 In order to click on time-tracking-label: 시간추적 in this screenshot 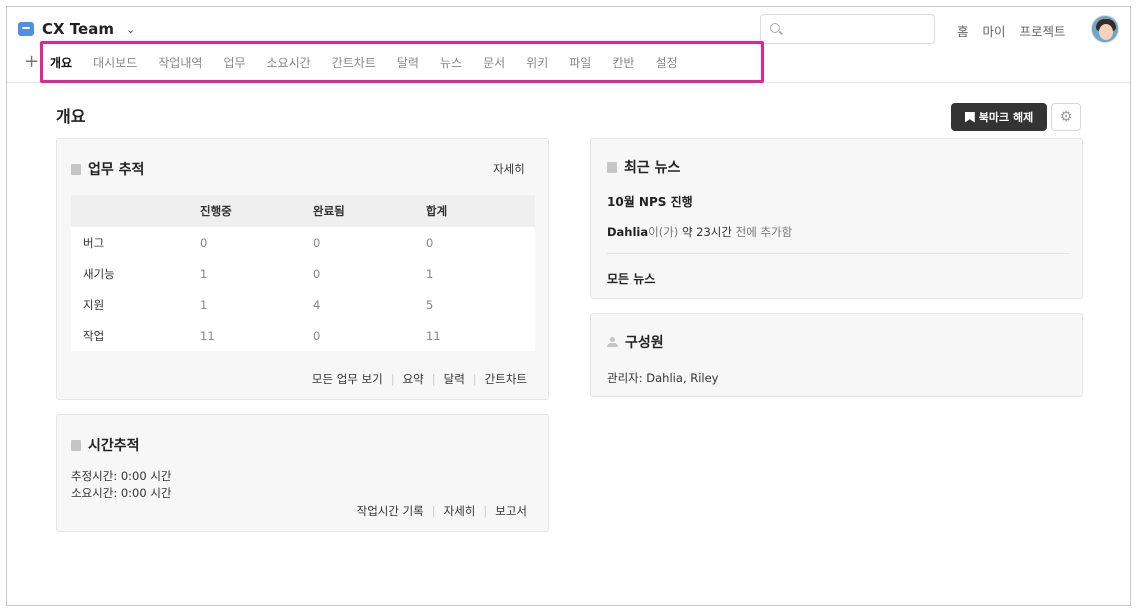, I will do `click(114, 446)`.